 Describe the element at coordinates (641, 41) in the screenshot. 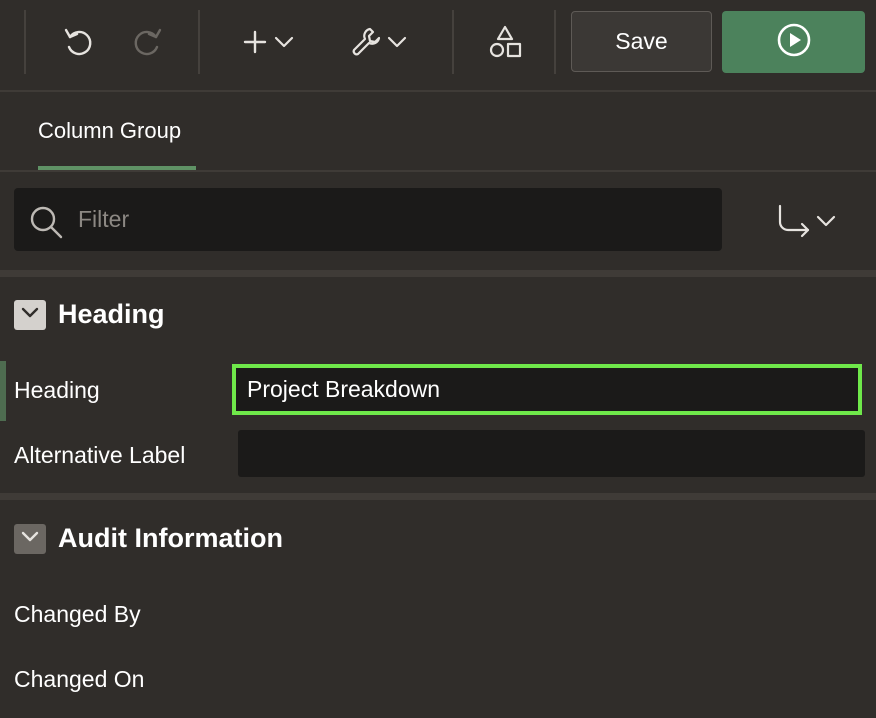

I see `save-button: Save` at that location.